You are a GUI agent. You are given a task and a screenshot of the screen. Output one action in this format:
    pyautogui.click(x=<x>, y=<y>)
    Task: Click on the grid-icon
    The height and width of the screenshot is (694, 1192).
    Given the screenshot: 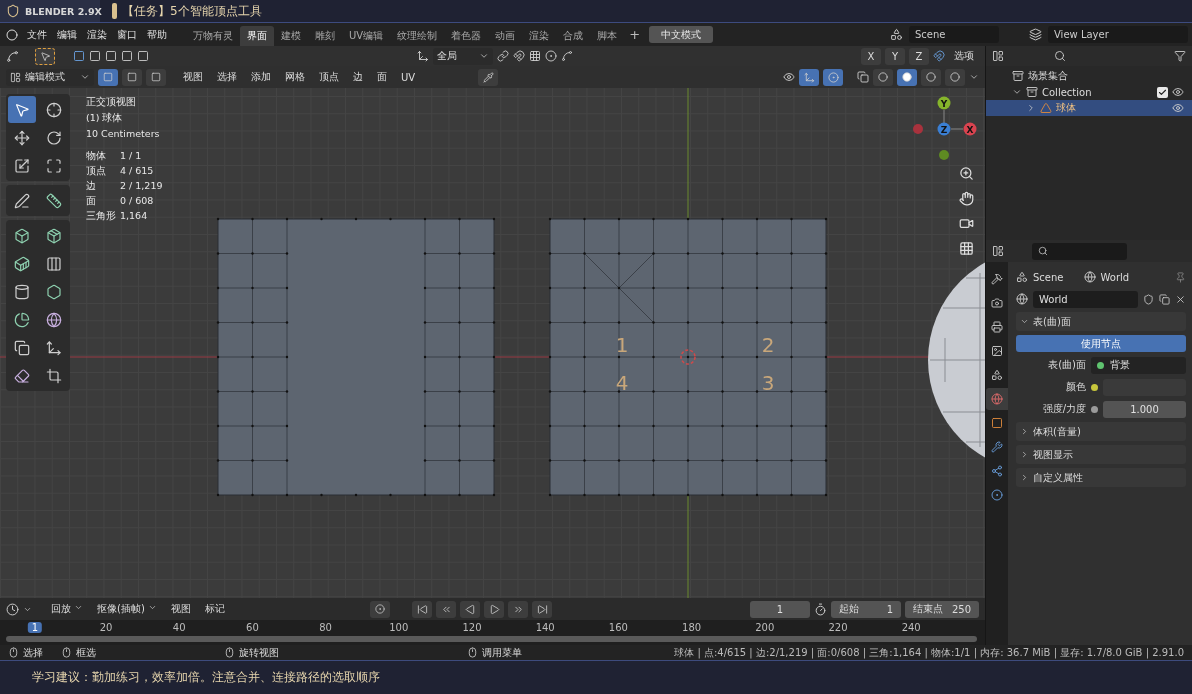 What is the action you would take?
    pyautogui.click(x=535, y=56)
    